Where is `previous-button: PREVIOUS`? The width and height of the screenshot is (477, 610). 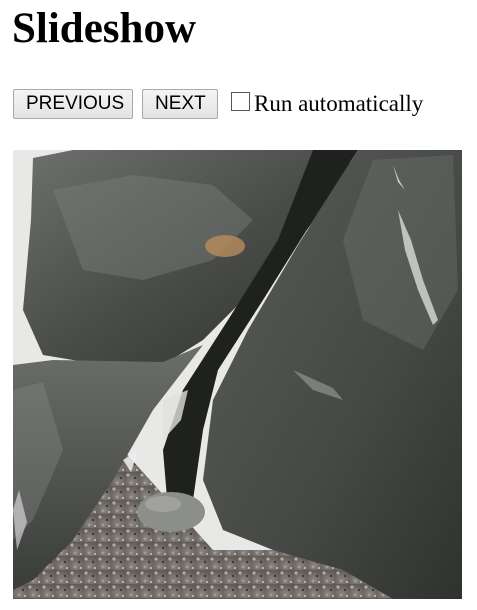 previous-button: PREVIOUS is located at coordinates (73, 104).